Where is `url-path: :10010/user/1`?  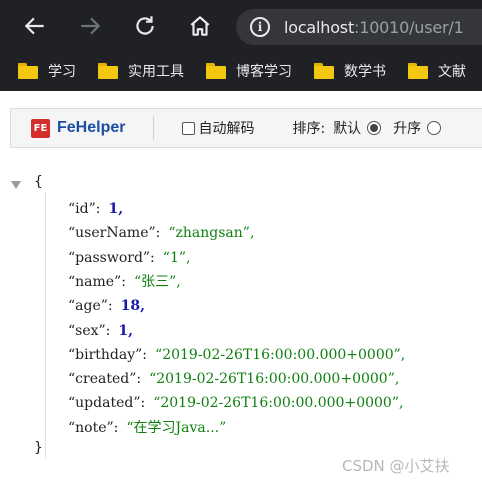
url-path: :10010/user/1 is located at coordinates (409, 27).